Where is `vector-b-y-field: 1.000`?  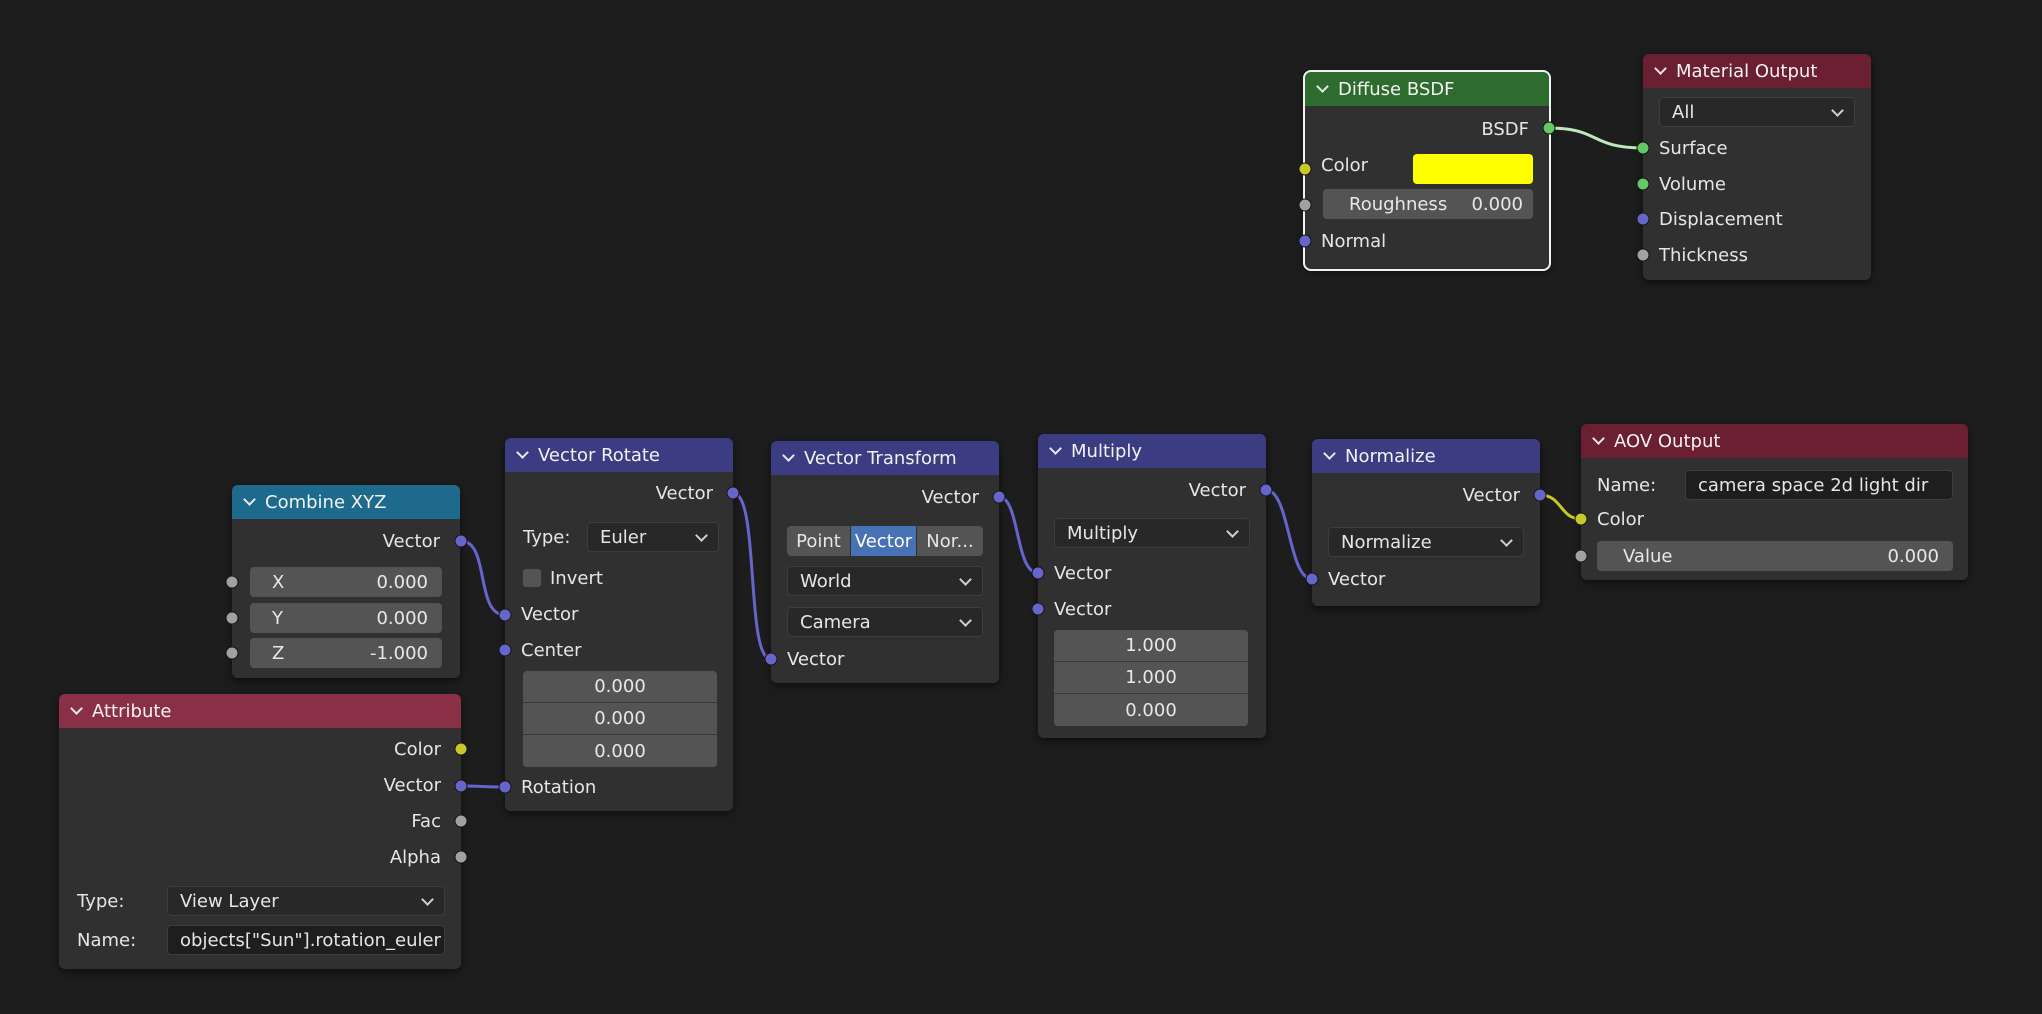
vector-b-y-field: 1.000 is located at coordinates (1151, 678).